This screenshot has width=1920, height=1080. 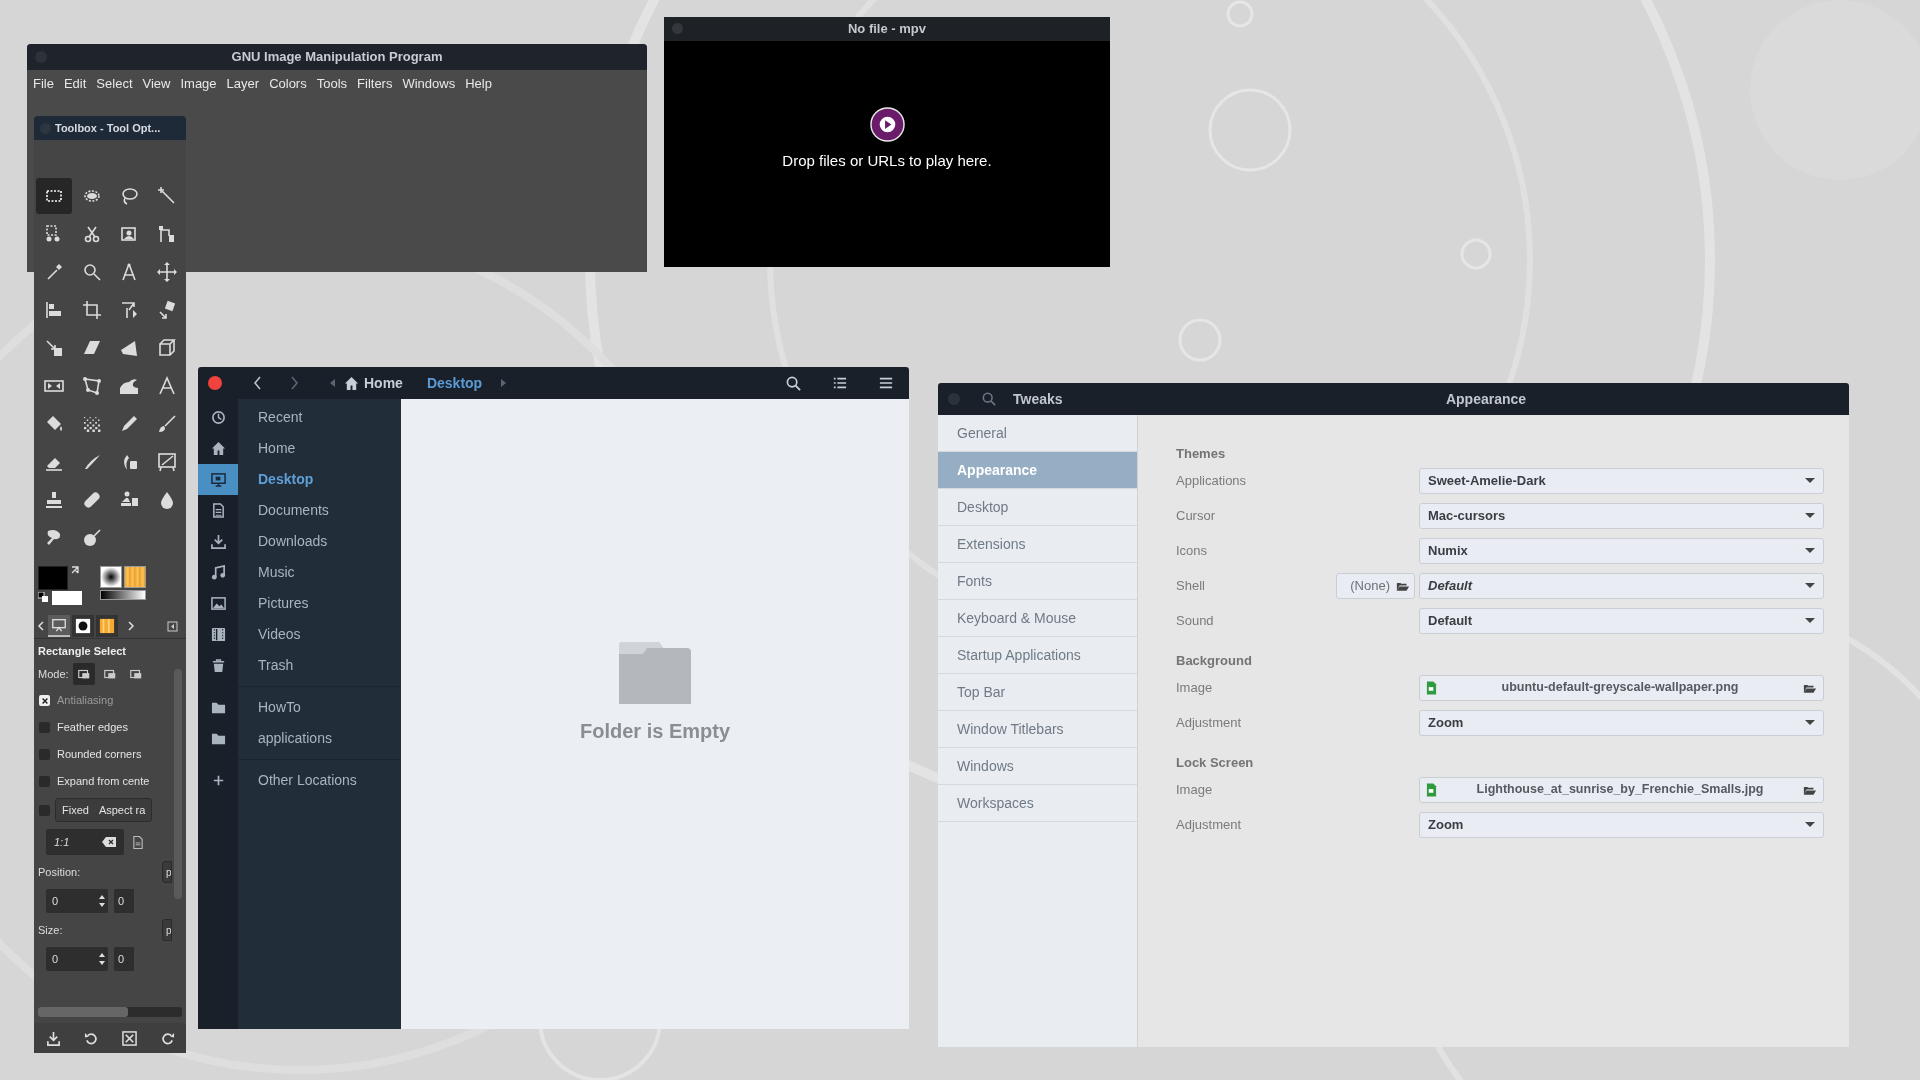 What do you see at coordinates (75, 569) in the screenshot?
I see `swap-arrows-icon` at bounding box center [75, 569].